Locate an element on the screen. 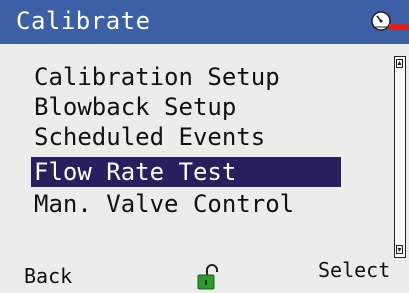 This screenshot has width=409, height=293. menu-item-scheduled-events: Scheduled Events is located at coordinates (186, 137).